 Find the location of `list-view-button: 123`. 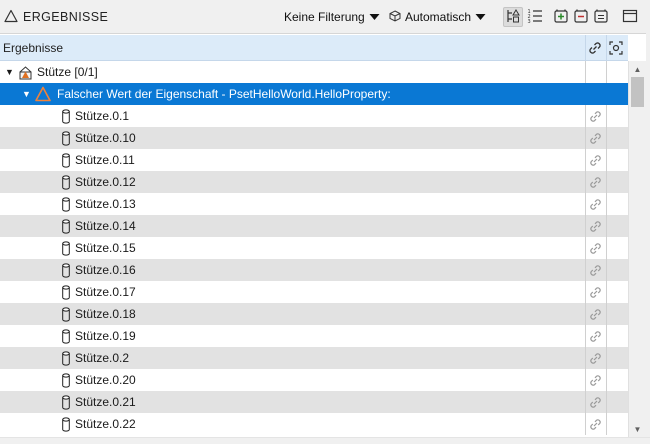

list-view-button: 123 is located at coordinates (535, 17).